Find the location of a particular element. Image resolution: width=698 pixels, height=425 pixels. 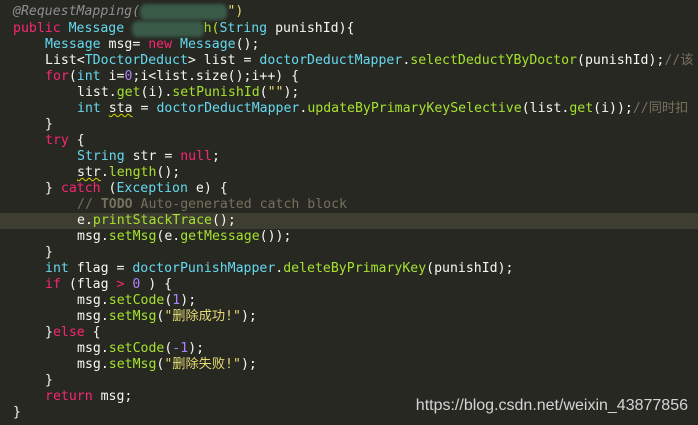

code-line: for(int i=0;i<list.size();i++) { is located at coordinates (349, 77).